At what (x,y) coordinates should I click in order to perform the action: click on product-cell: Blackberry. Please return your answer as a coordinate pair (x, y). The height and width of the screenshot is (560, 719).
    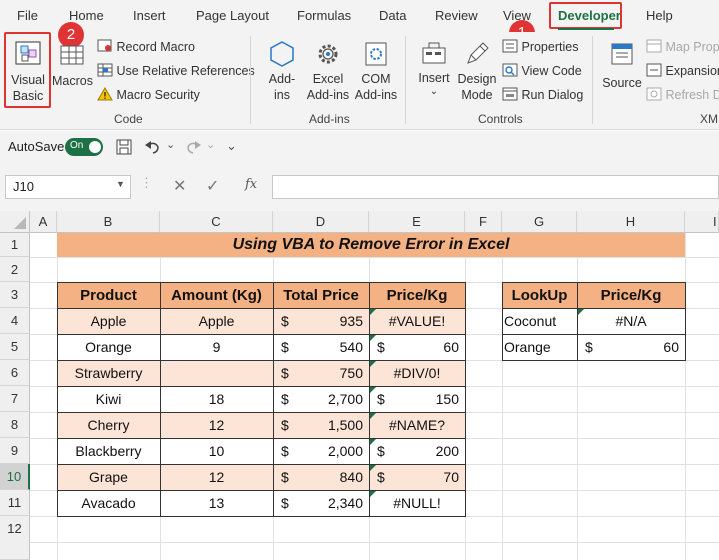
    Looking at the image, I should click on (108, 451).